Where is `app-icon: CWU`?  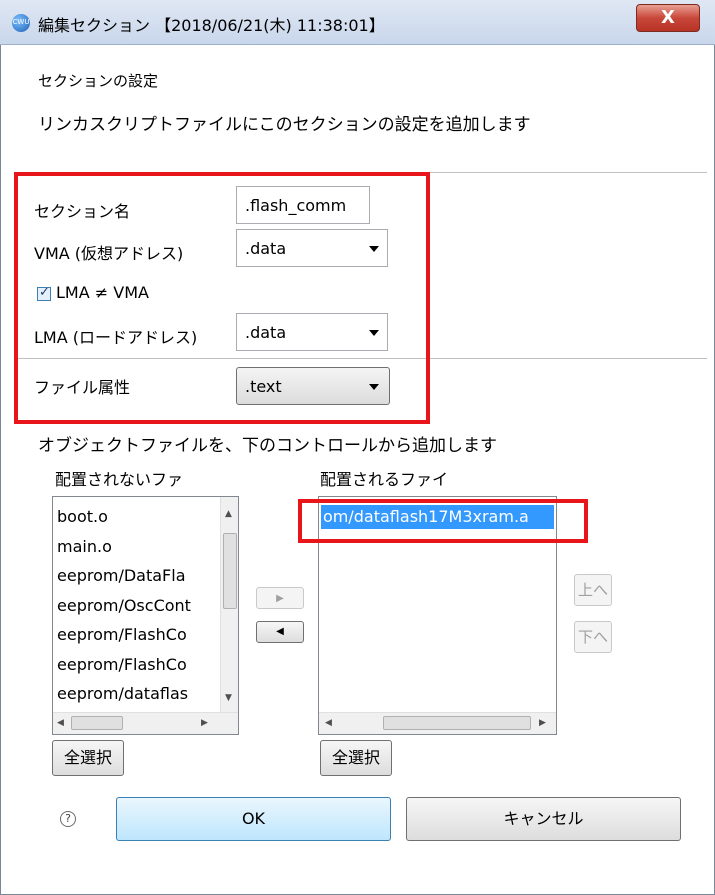 app-icon: CWU is located at coordinates (21, 23).